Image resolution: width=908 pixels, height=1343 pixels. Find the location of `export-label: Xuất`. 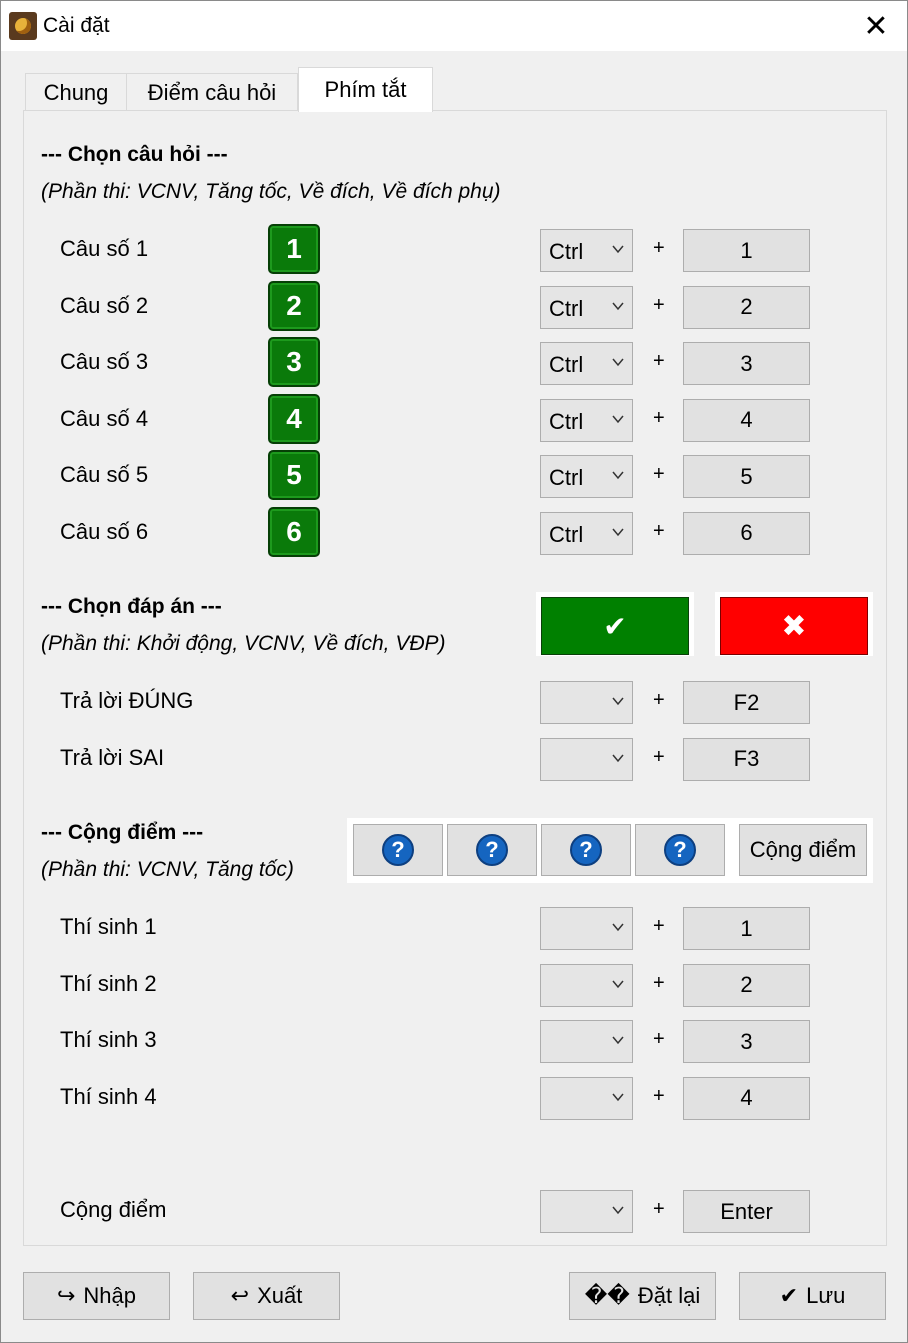

export-label: Xuất is located at coordinates (280, 1295).